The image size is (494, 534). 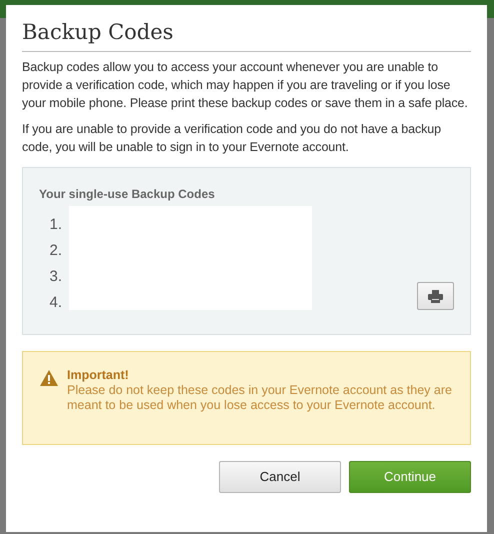 I want to click on description-text: Backup codes allow you to access your account whenever you are unable to provide a verification code, which may happen if you are traveling or if you lose your mobile phone. Please print these backup codes or save them in a safe place., so click(x=245, y=85).